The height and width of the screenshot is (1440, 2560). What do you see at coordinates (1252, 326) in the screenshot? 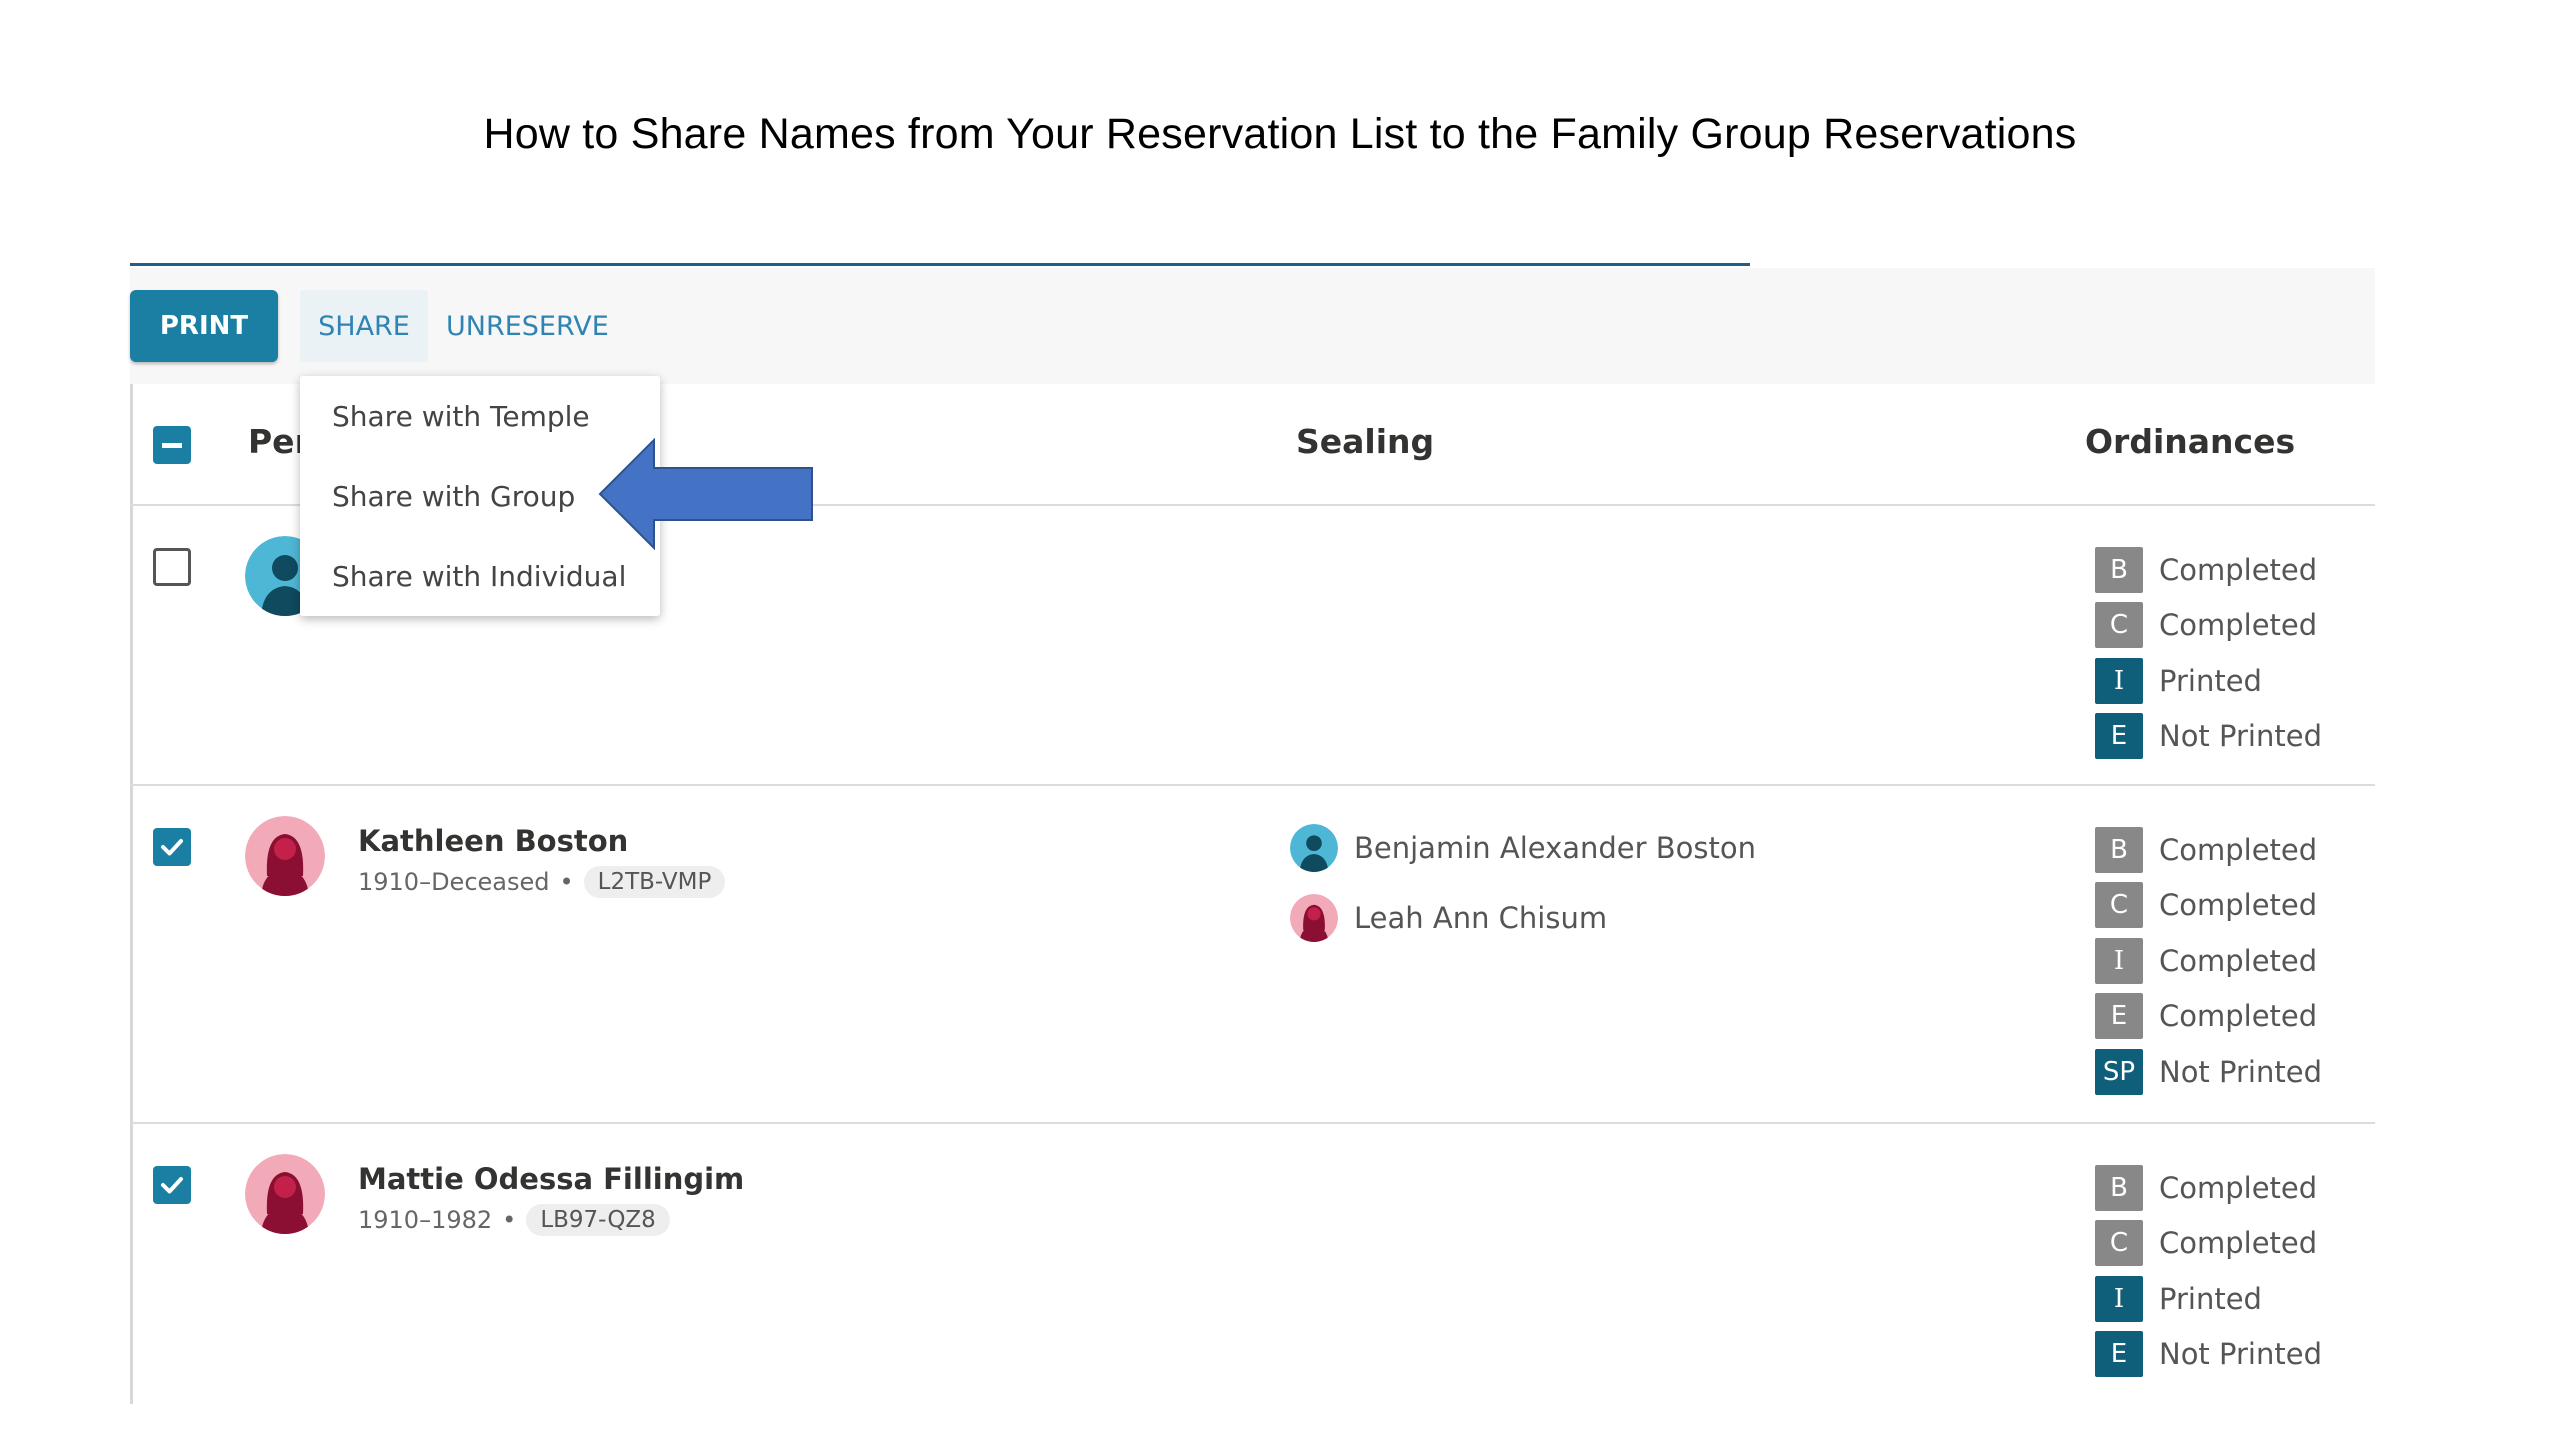
I see `toolbar: PRINT SHARE UNRESERVE` at bounding box center [1252, 326].